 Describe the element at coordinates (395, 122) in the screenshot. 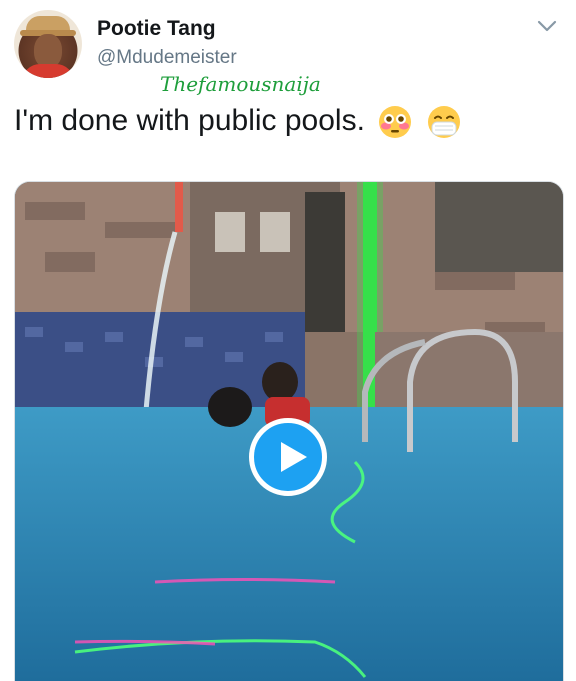

I see `flushed-face-emoji-icon` at that location.